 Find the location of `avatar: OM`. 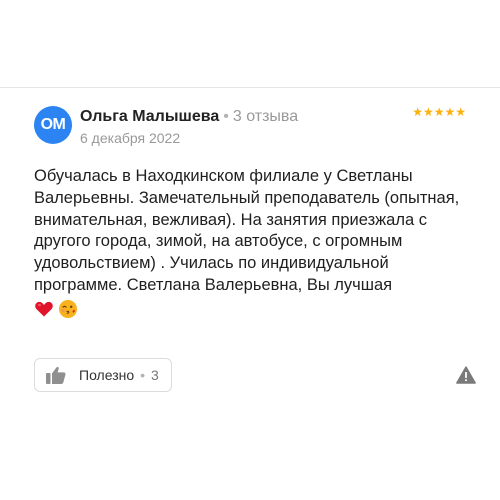

avatar: OM is located at coordinates (53, 125).